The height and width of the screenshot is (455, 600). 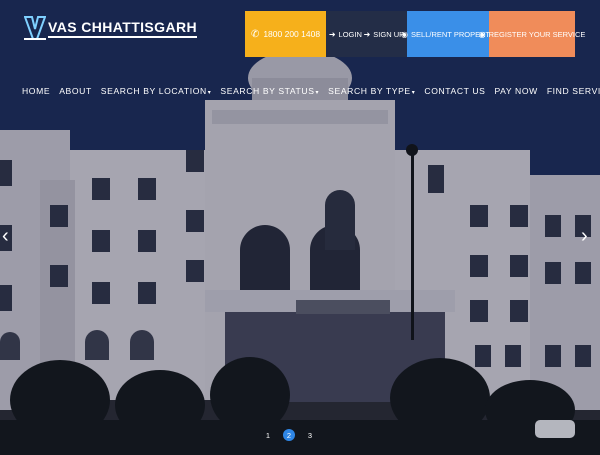 What do you see at coordinates (332, 34) in the screenshot?
I see `login-icon: ➜` at bounding box center [332, 34].